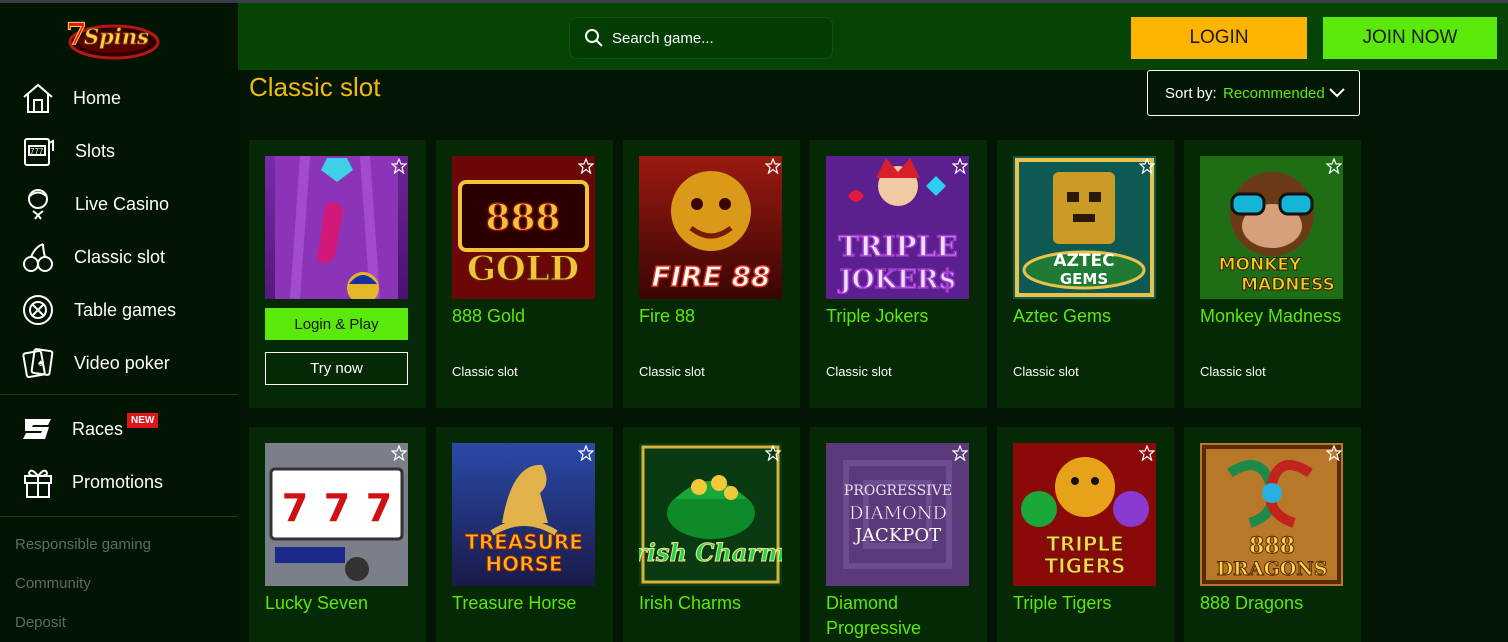  Describe the element at coordinates (122, 362) in the screenshot. I see `sidebar-item-label: Video poker` at that location.